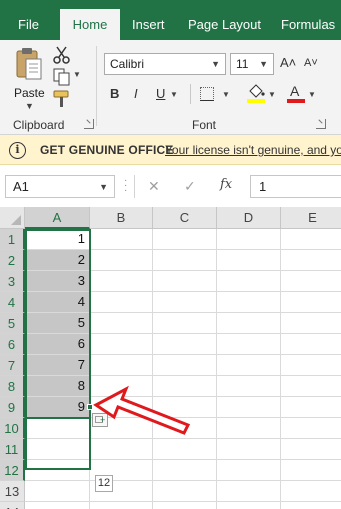 This screenshot has width=341, height=509. I want to click on cut-icon, so click(62, 55).